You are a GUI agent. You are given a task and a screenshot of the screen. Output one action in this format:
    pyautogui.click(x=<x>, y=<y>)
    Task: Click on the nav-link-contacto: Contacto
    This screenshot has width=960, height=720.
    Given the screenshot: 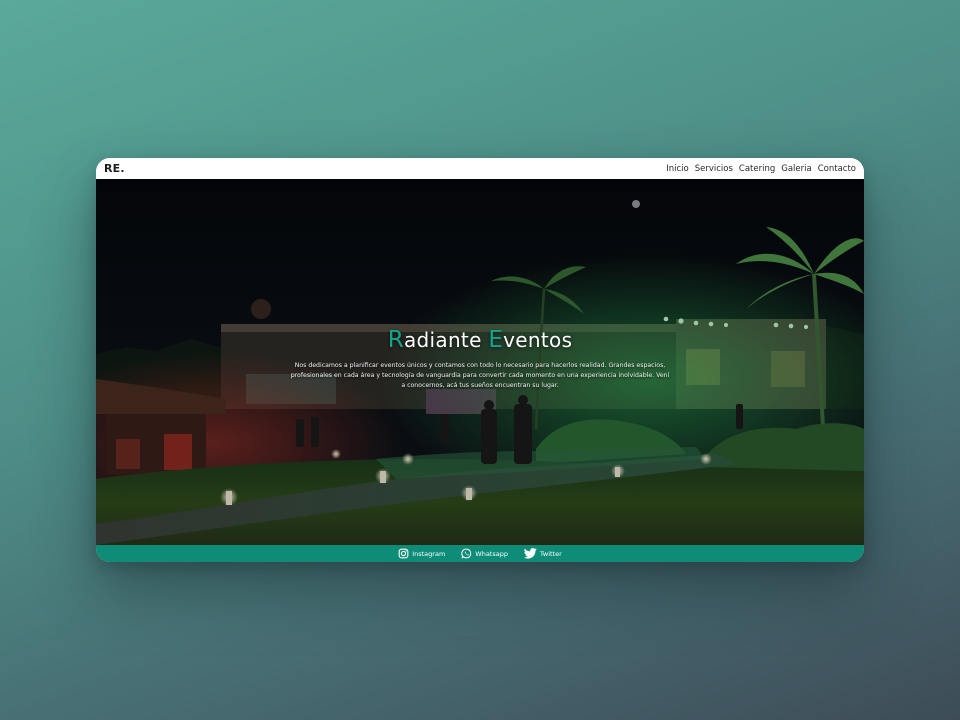 What is the action you would take?
    pyautogui.click(x=837, y=169)
    